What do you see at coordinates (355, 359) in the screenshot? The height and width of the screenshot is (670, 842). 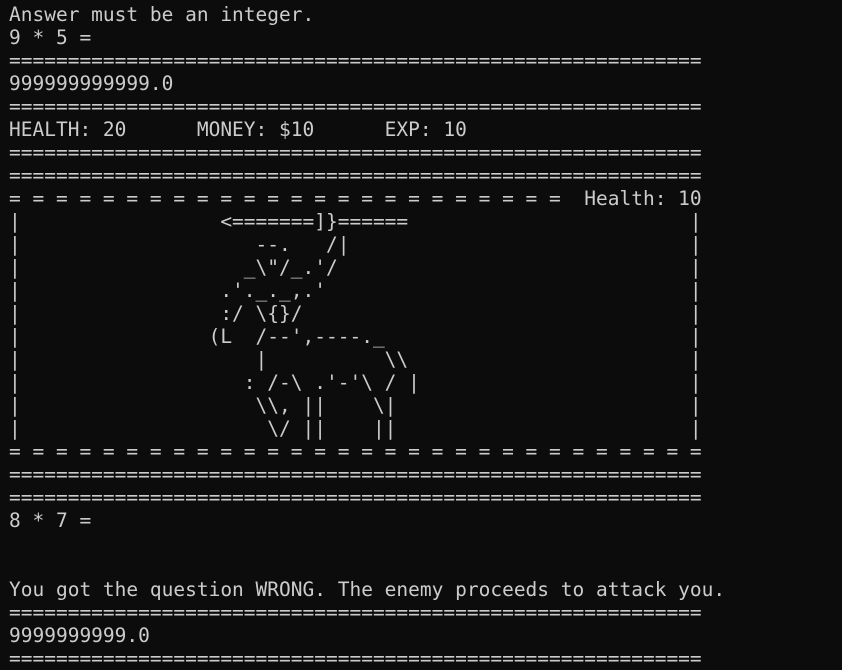 I see `deer-art-line: | | \\ |` at bounding box center [355, 359].